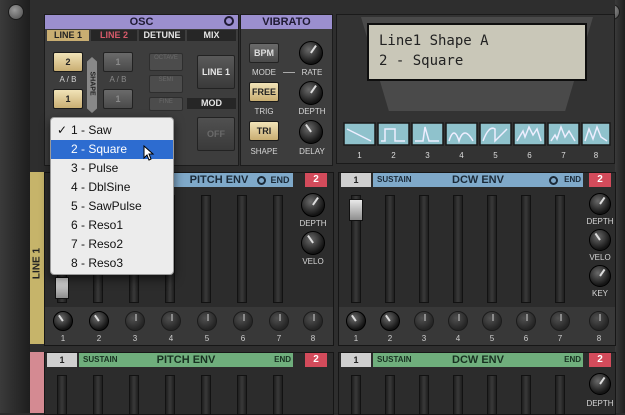 Image resolution: width=625 pixels, height=415 pixels. Describe the element at coordinates (216, 134) in the screenshot. I see `mod-off-button: OFF` at that location.